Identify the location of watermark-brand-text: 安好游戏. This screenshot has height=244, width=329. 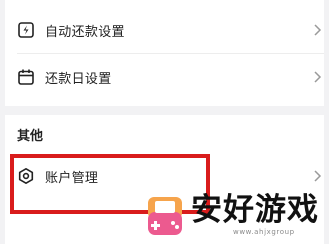
(255, 210).